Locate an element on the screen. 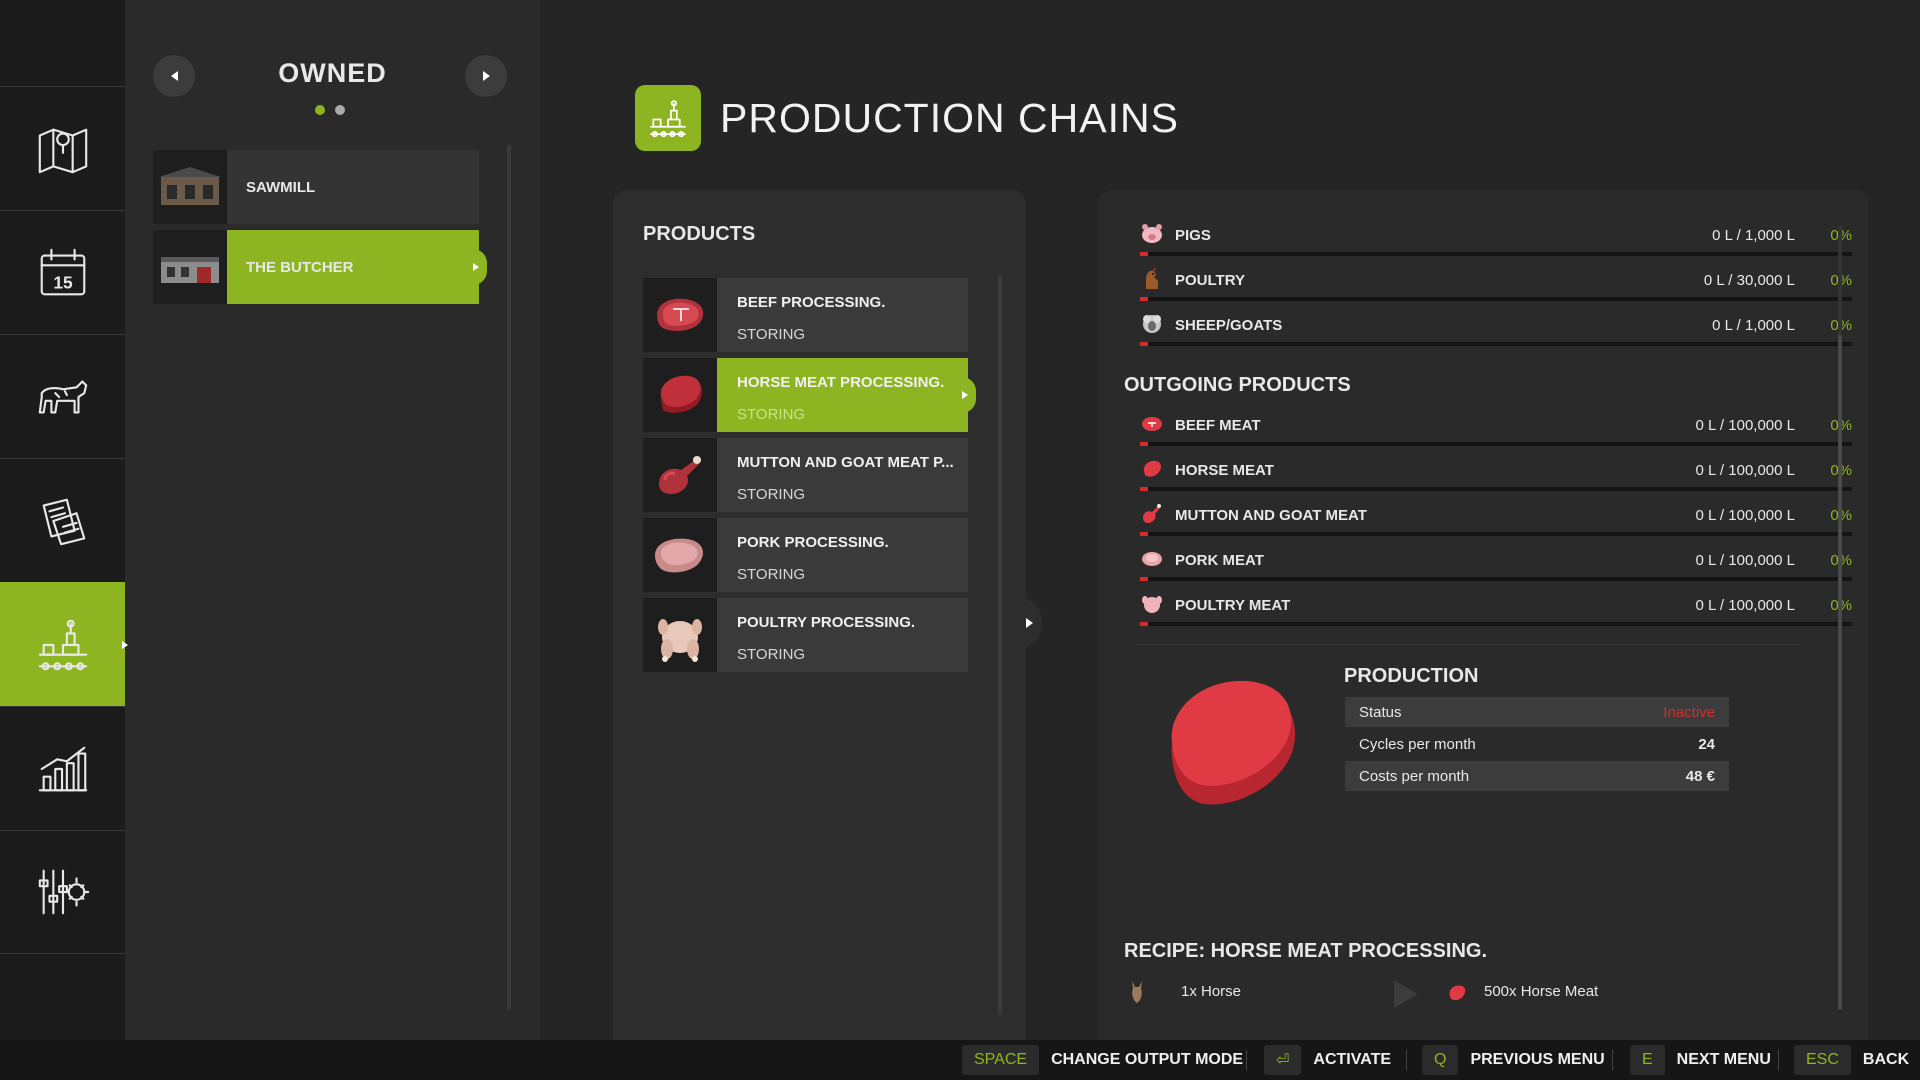 The height and width of the screenshot is (1080, 1920). calendar-icon: 15 is located at coordinates (62, 271).